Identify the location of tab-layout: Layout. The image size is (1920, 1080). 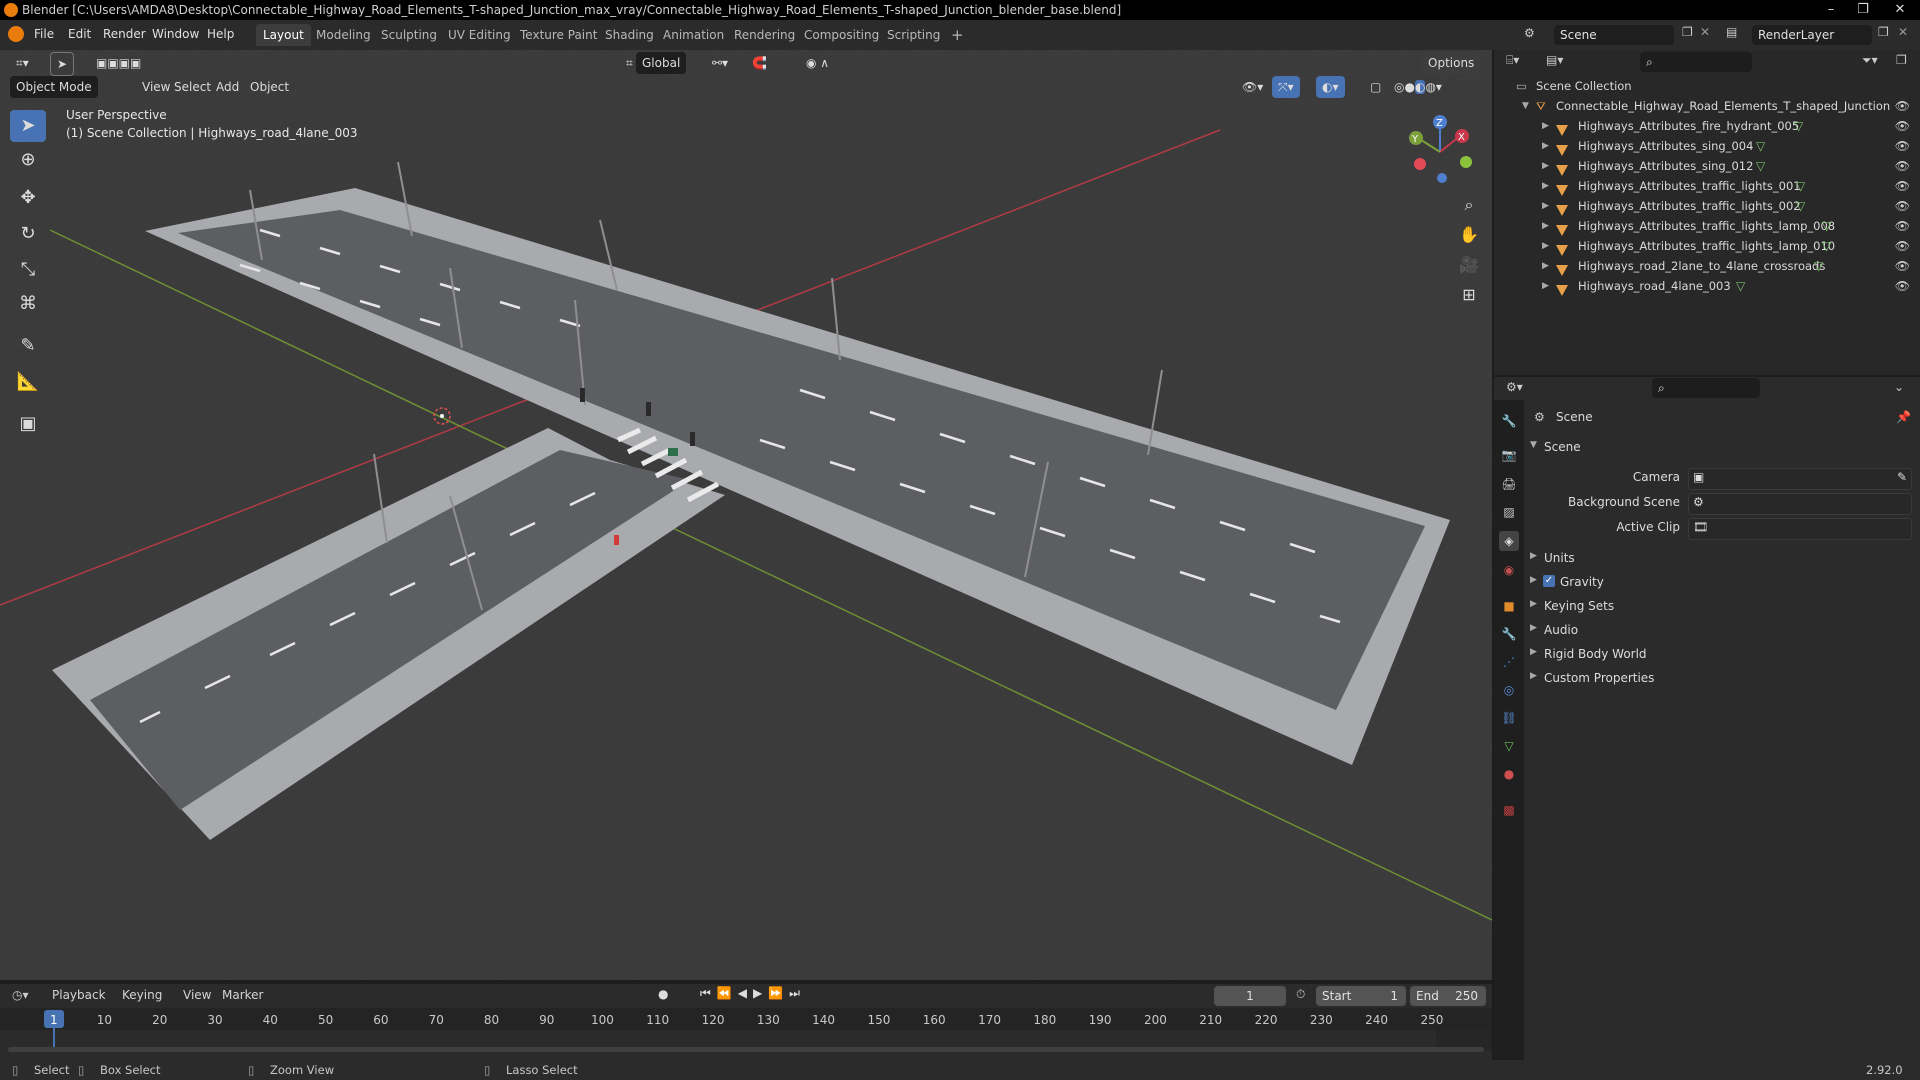
(283, 35).